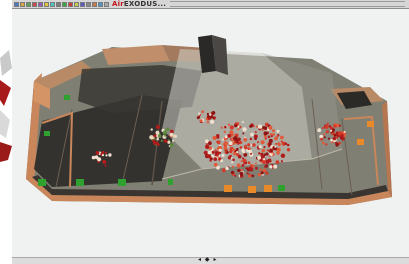  I want to click on help-icon, so click(106, 4).